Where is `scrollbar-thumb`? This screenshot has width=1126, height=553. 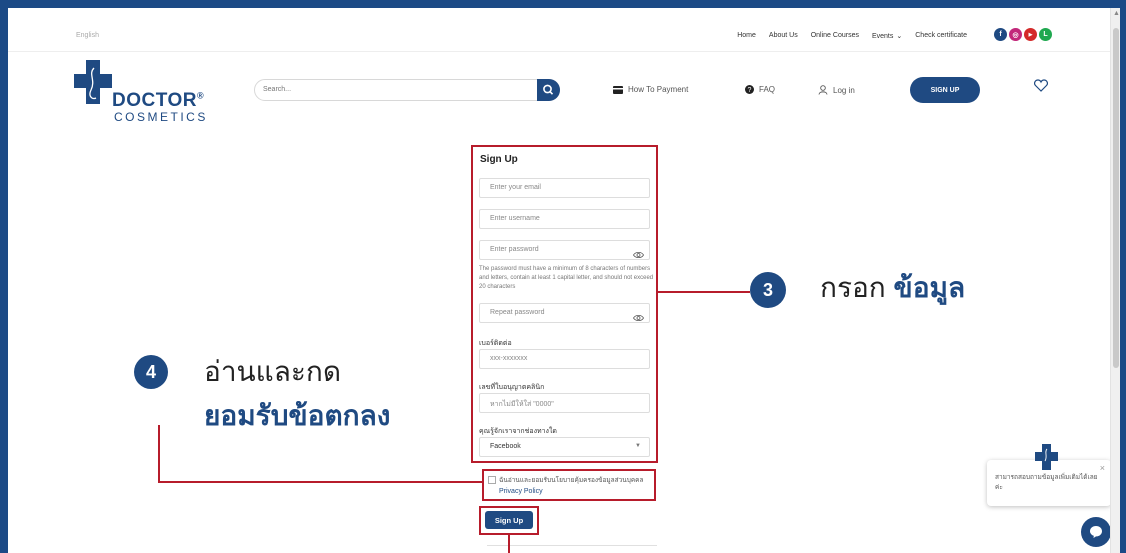 scrollbar-thumb is located at coordinates (1116, 198).